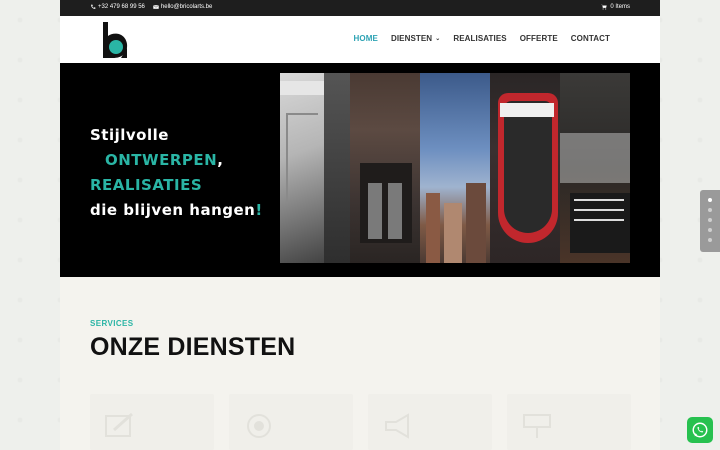 The height and width of the screenshot is (450, 720). I want to click on collage-panel-sign, so click(385, 168).